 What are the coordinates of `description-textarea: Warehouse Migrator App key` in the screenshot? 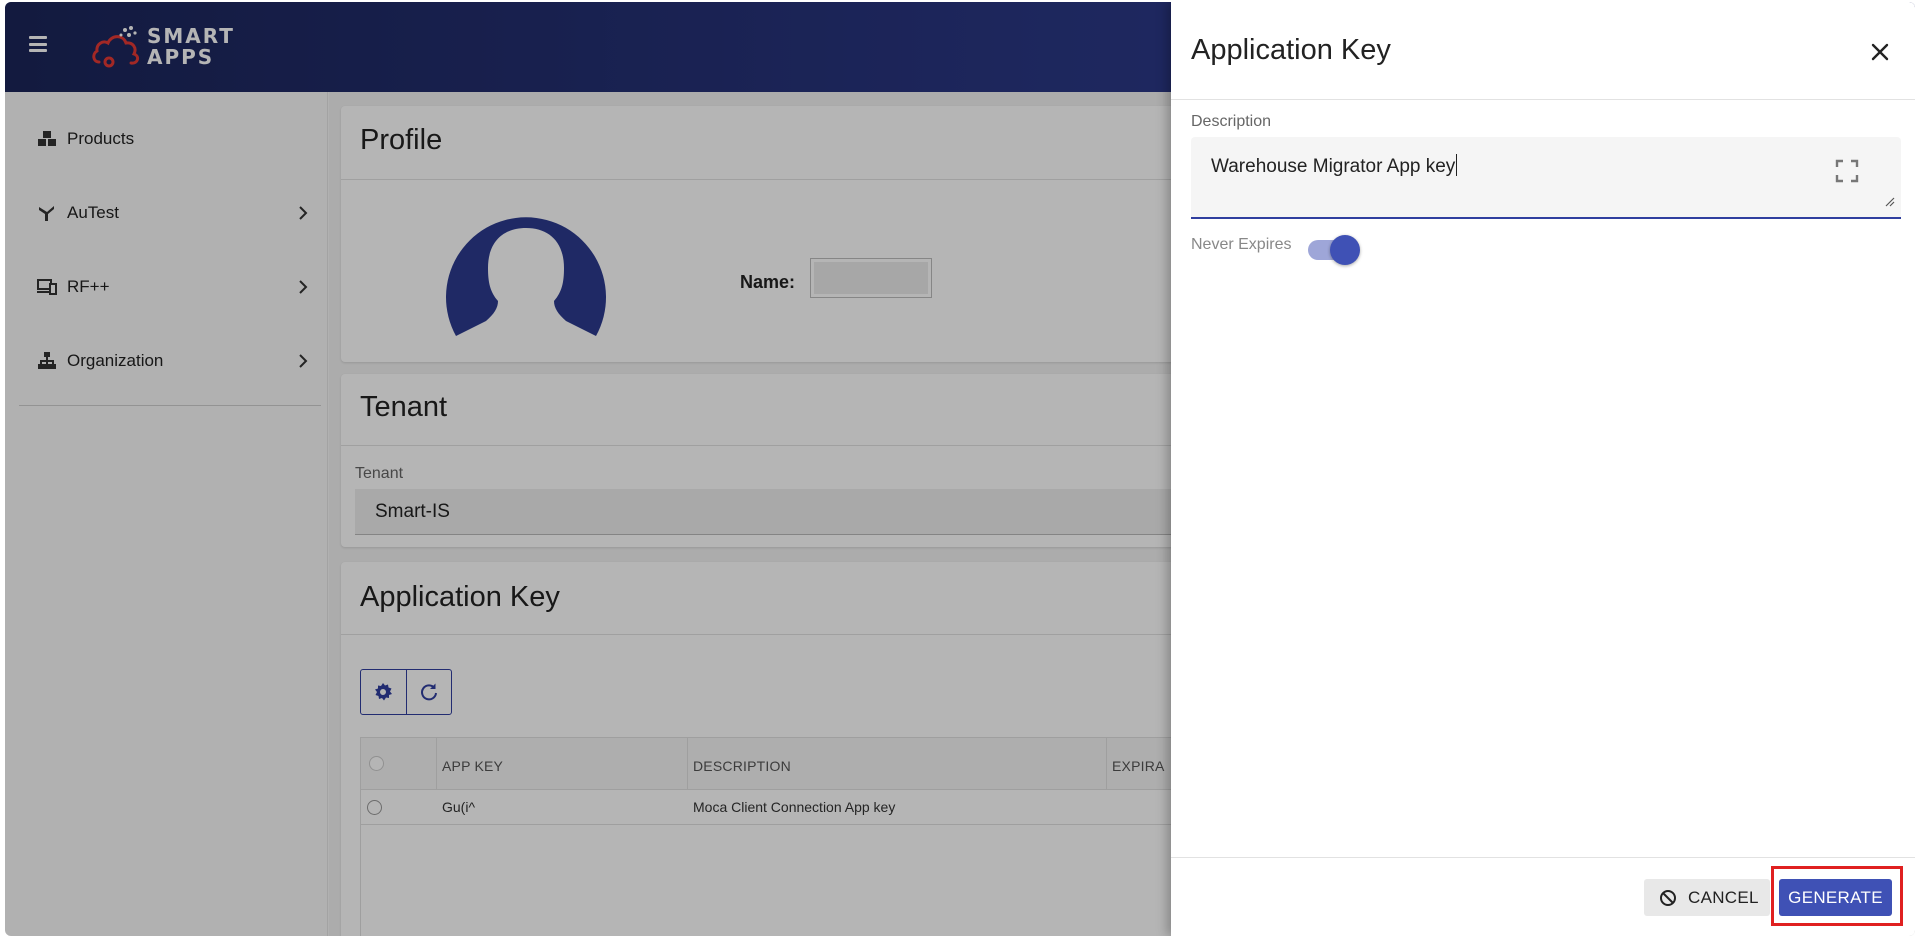 It's located at (1546, 178).